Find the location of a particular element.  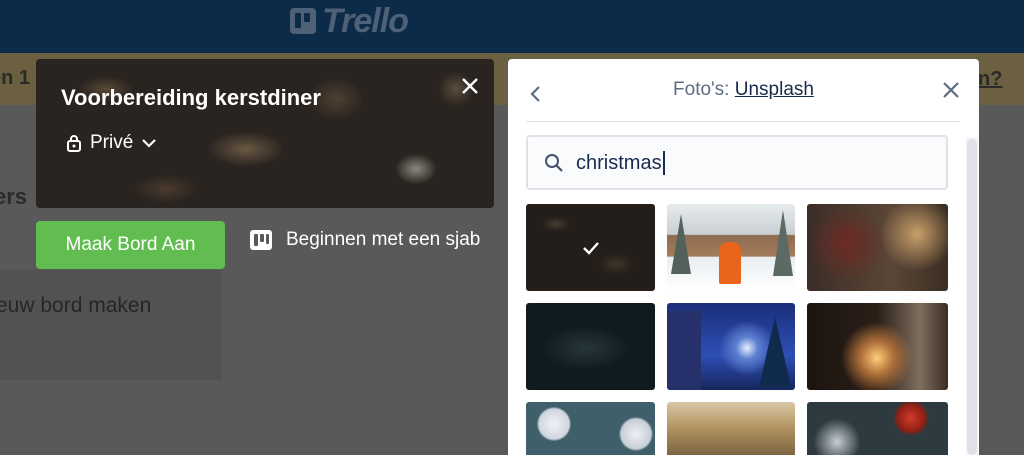

trello-logo: Trello is located at coordinates (349, 20).